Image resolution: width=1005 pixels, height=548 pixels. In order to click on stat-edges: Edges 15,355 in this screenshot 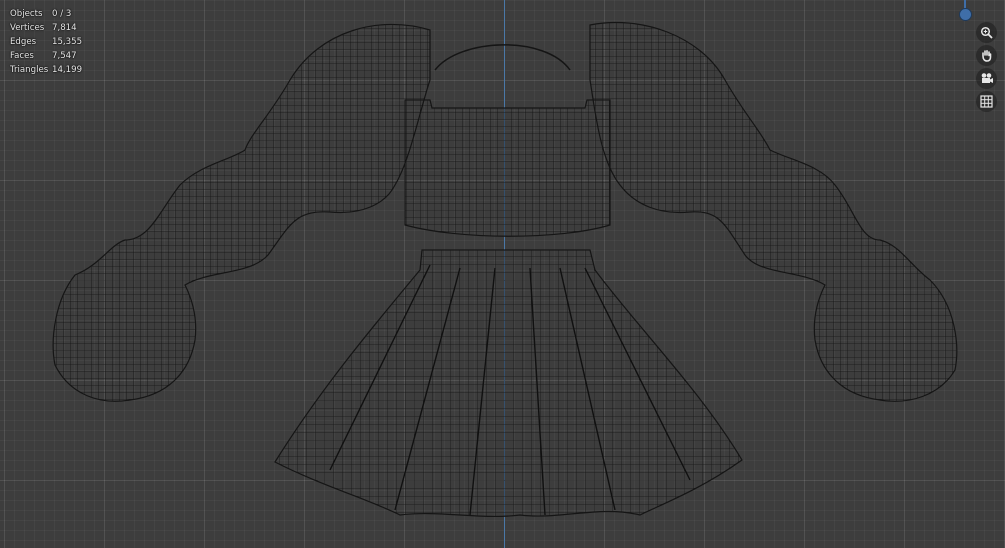, I will do `click(46, 42)`.